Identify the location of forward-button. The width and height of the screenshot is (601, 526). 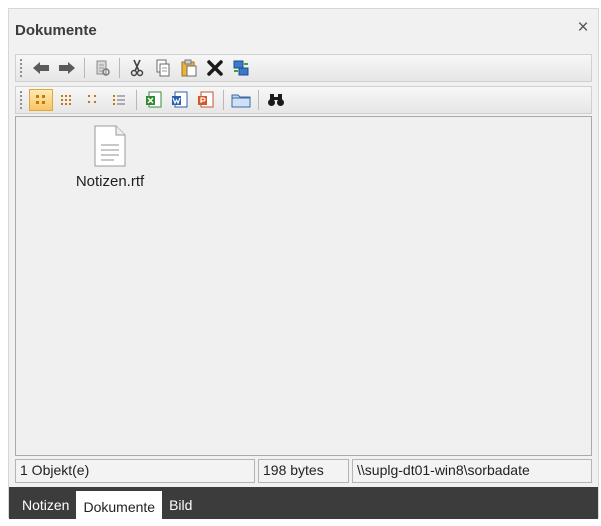
(67, 68).